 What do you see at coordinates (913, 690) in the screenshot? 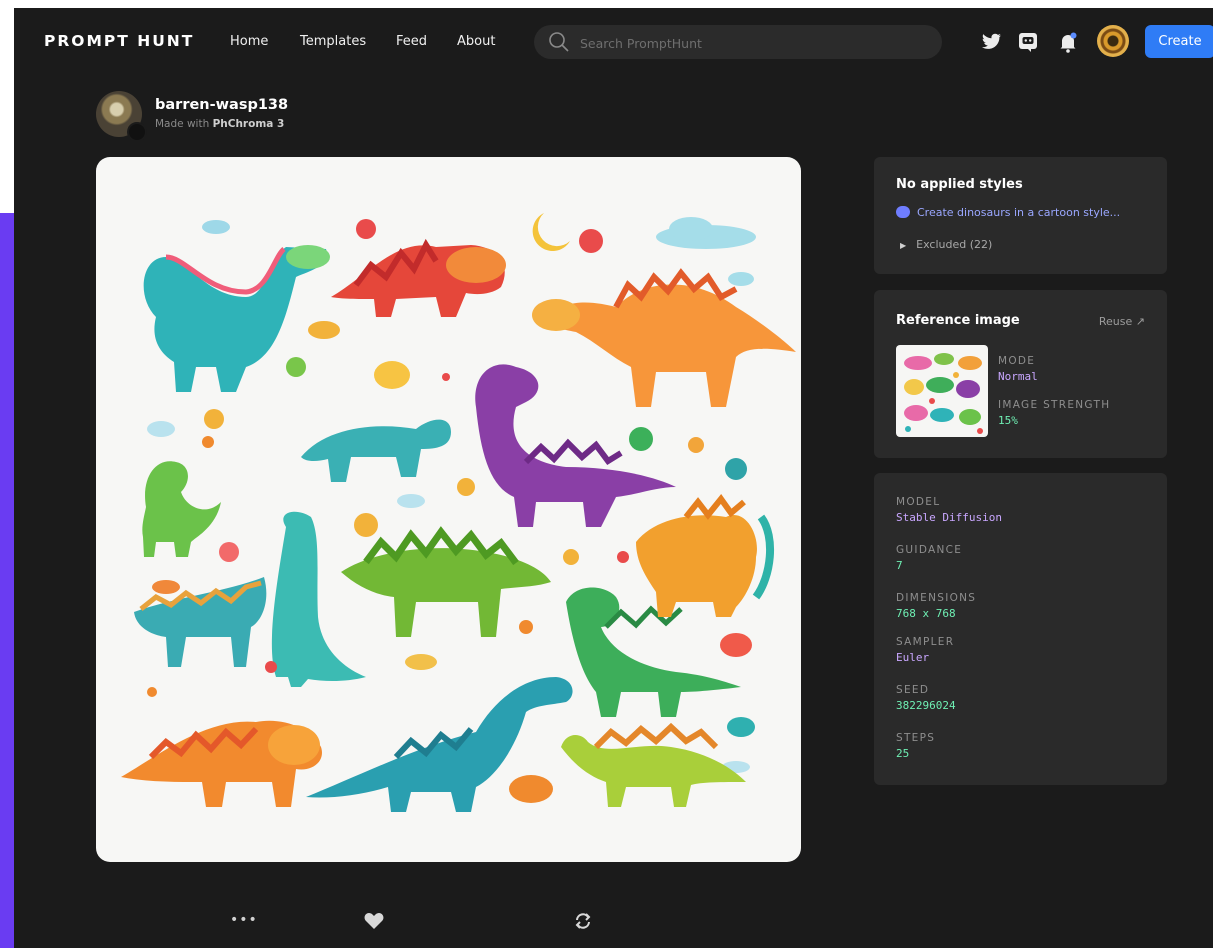
I see `seed-label: SEED` at bounding box center [913, 690].